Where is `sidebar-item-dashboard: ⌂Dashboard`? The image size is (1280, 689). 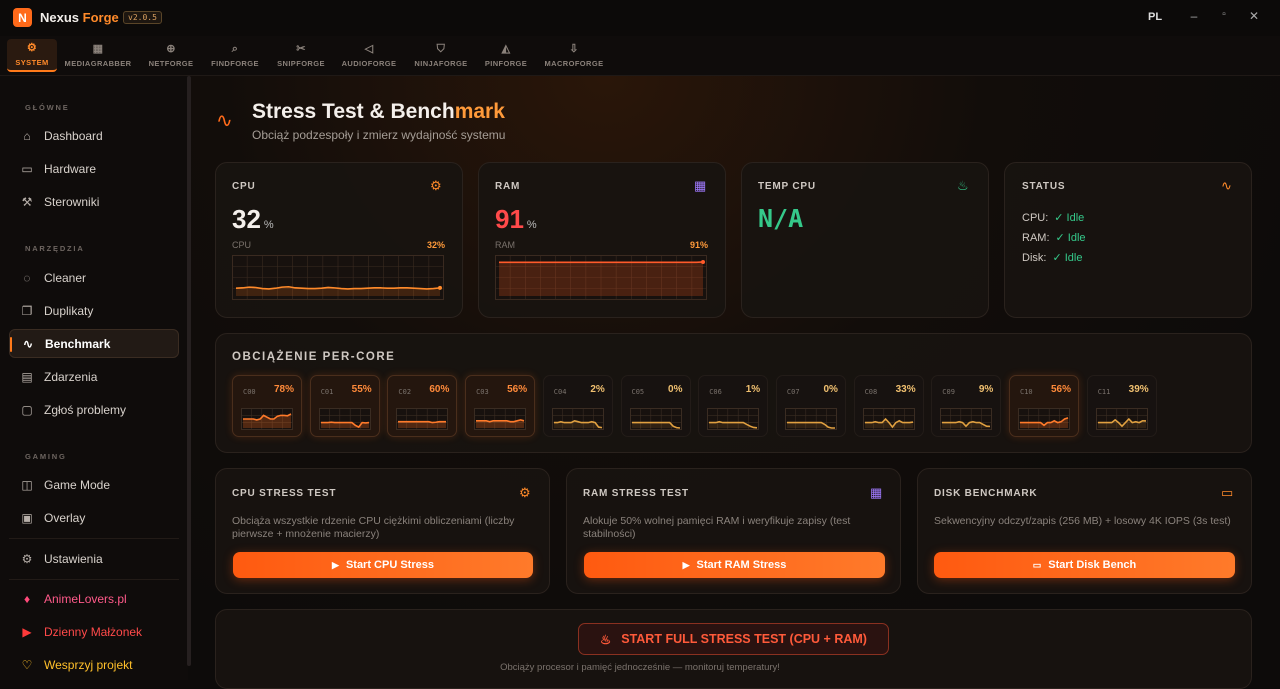 sidebar-item-dashboard: ⌂Dashboard is located at coordinates (94, 135).